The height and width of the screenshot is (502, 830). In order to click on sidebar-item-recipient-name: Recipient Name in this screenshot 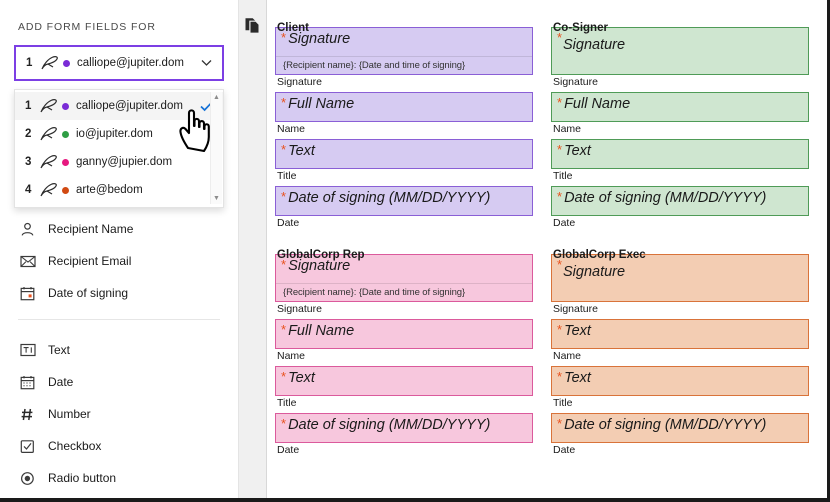, I will do `click(119, 229)`.